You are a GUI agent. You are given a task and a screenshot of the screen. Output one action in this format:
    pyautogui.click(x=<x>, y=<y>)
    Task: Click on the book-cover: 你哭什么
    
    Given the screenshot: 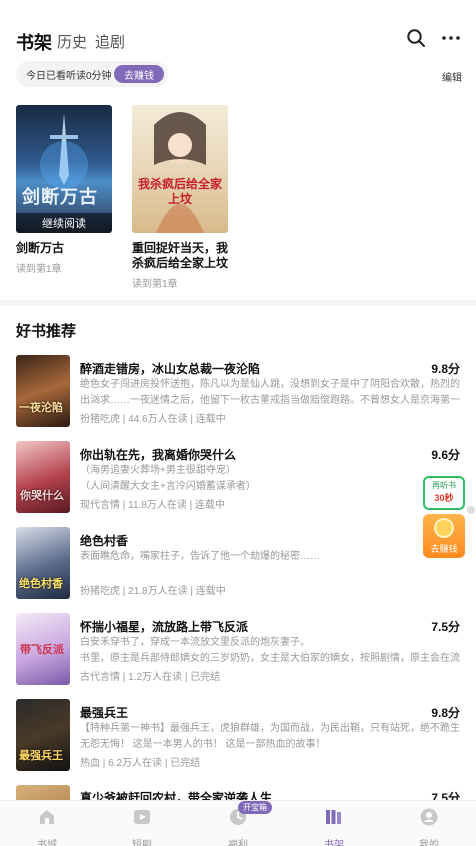 What is the action you would take?
    pyautogui.click(x=43, y=477)
    